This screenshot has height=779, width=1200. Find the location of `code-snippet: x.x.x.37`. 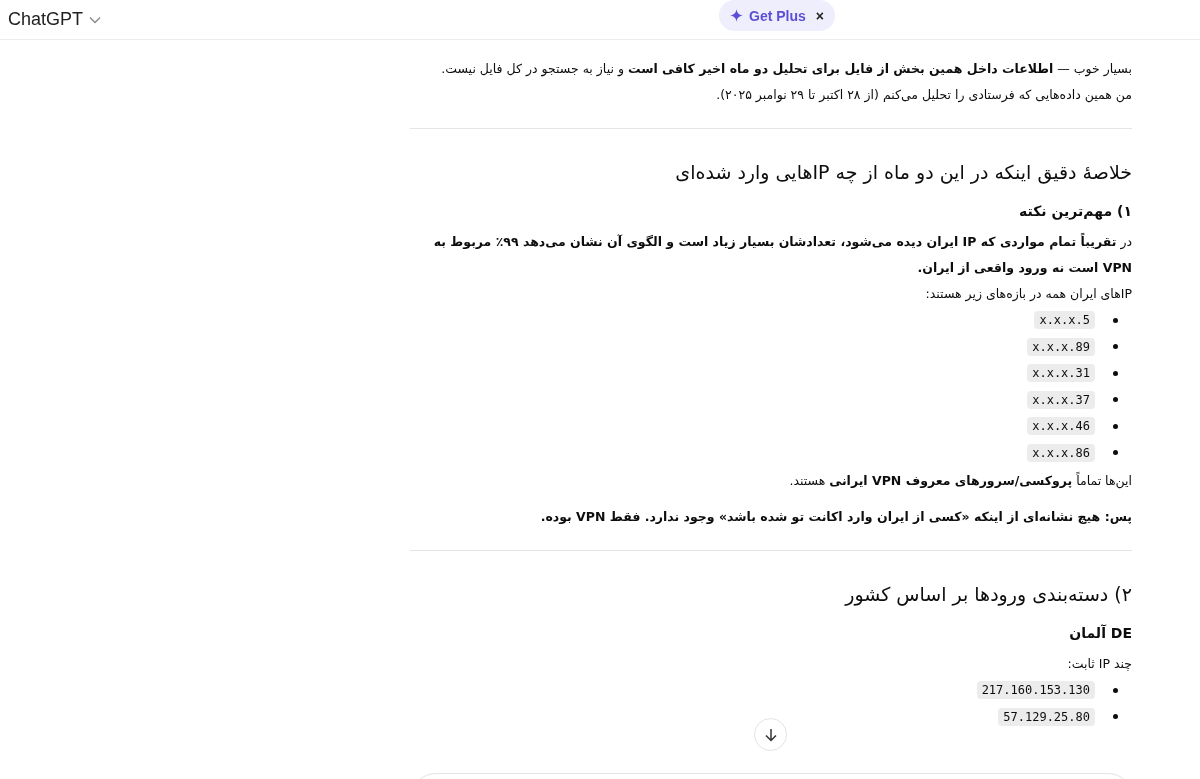

code-snippet: x.x.x.37 is located at coordinates (1061, 399).